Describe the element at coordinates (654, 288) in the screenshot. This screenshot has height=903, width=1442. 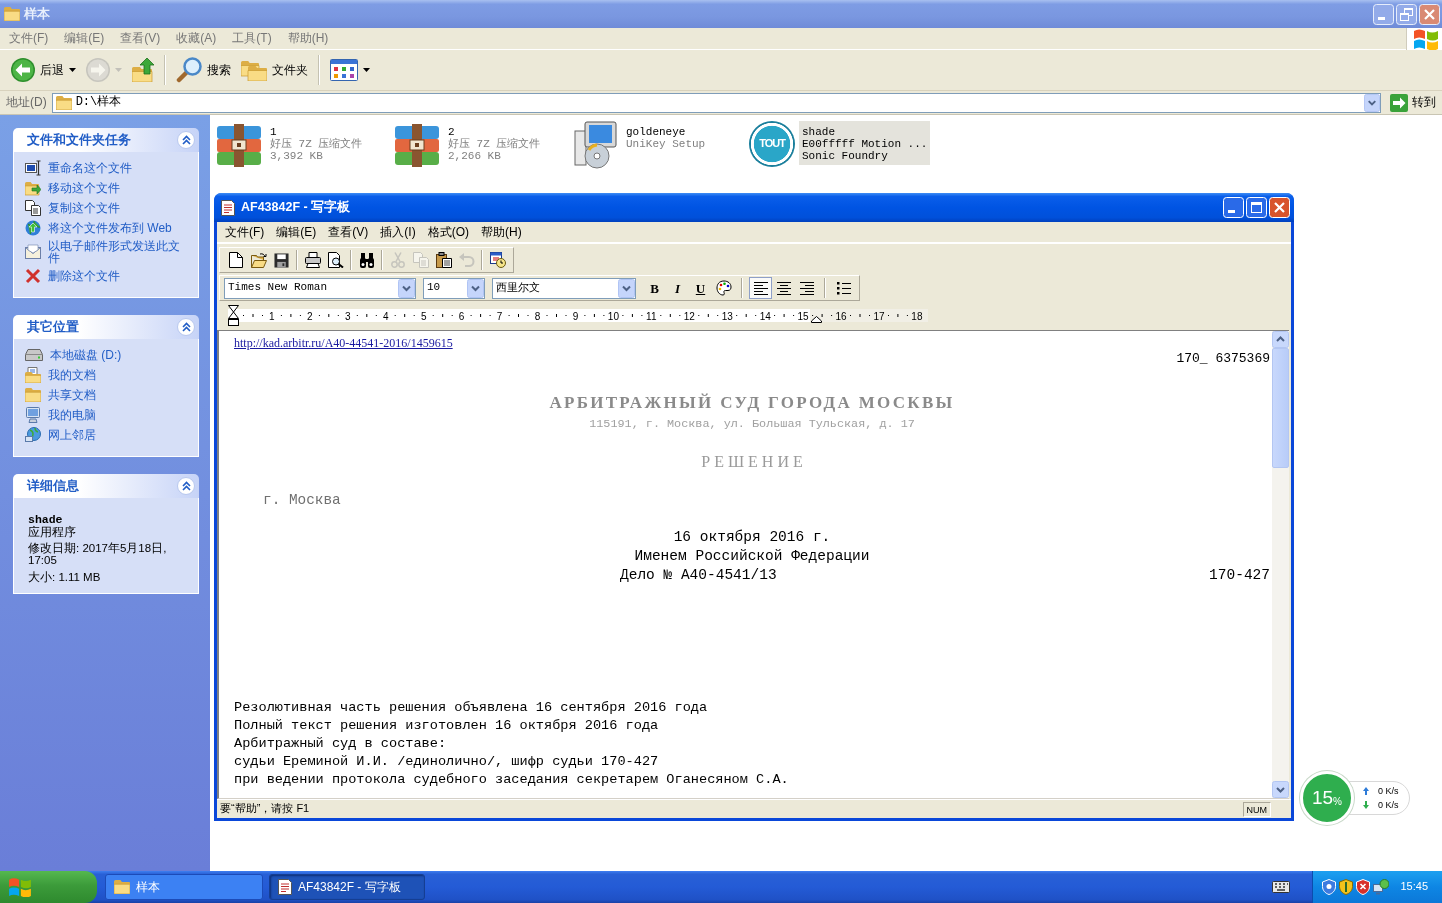
I see `bold-button: B` at that location.